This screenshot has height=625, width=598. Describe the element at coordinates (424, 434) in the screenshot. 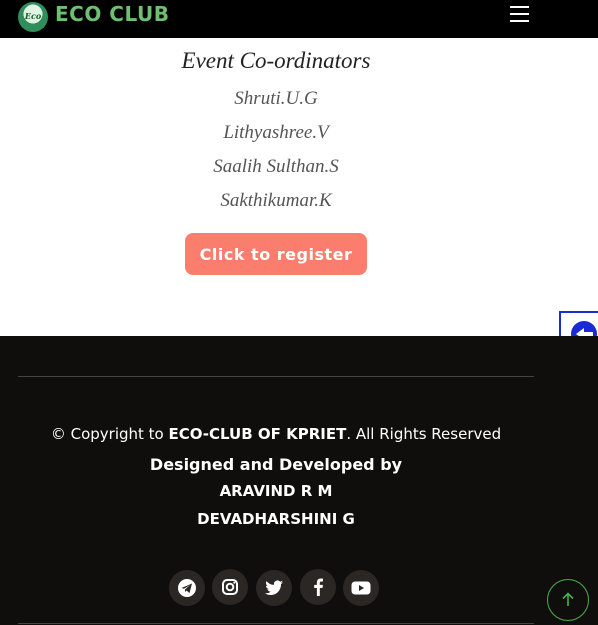

I see `copyright-suffix: . All Rights Reserved` at that location.